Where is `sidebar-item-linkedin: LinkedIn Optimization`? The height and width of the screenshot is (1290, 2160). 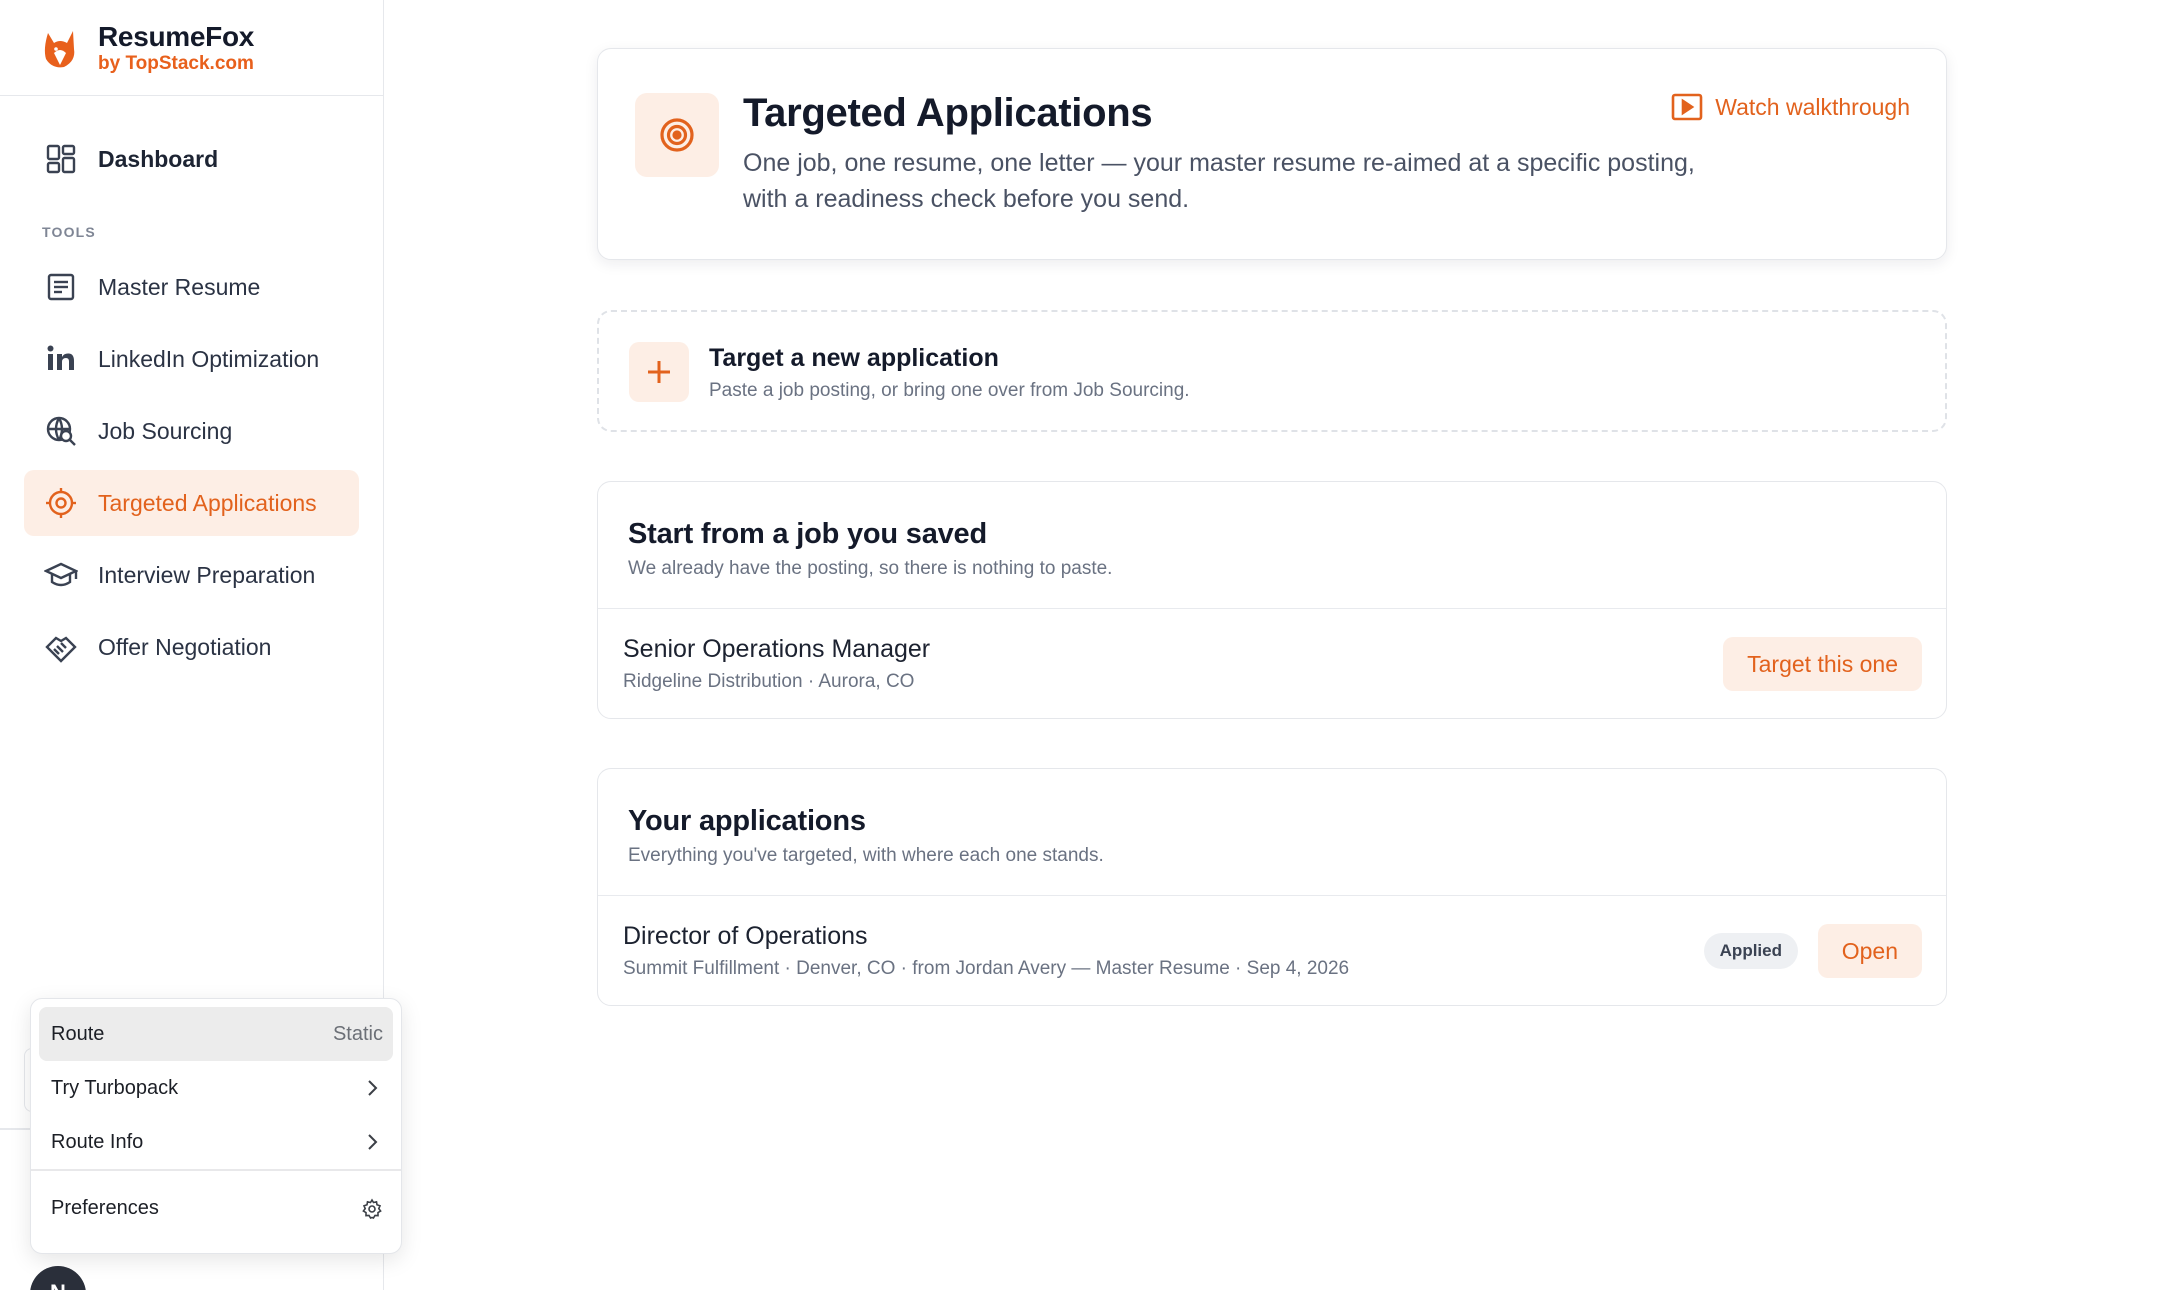 sidebar-item-linkedin: LinkedIn Optimization is located at coordinates (191, 359).